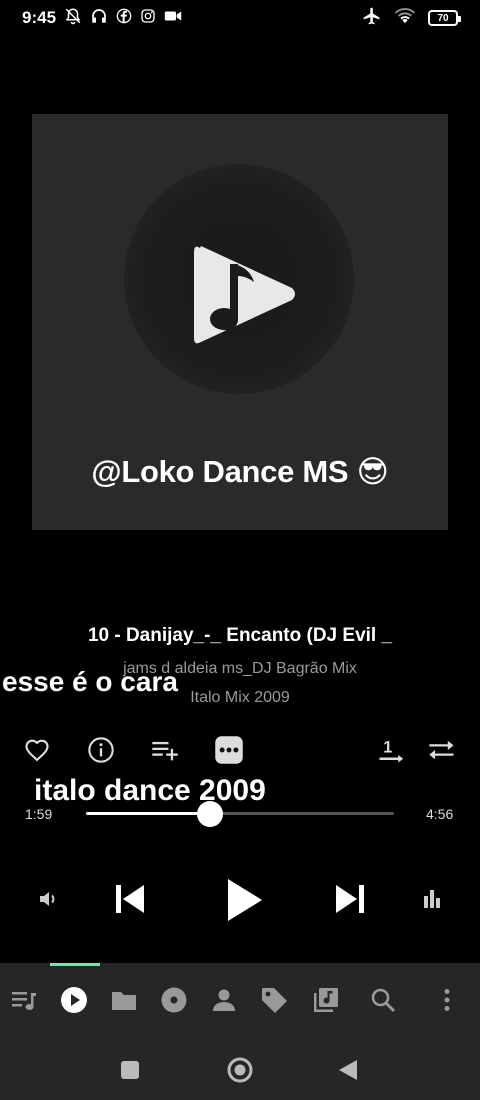 This screenshot has width=480, height=1100. I want to click on action-row: 1, so click(240, 750).